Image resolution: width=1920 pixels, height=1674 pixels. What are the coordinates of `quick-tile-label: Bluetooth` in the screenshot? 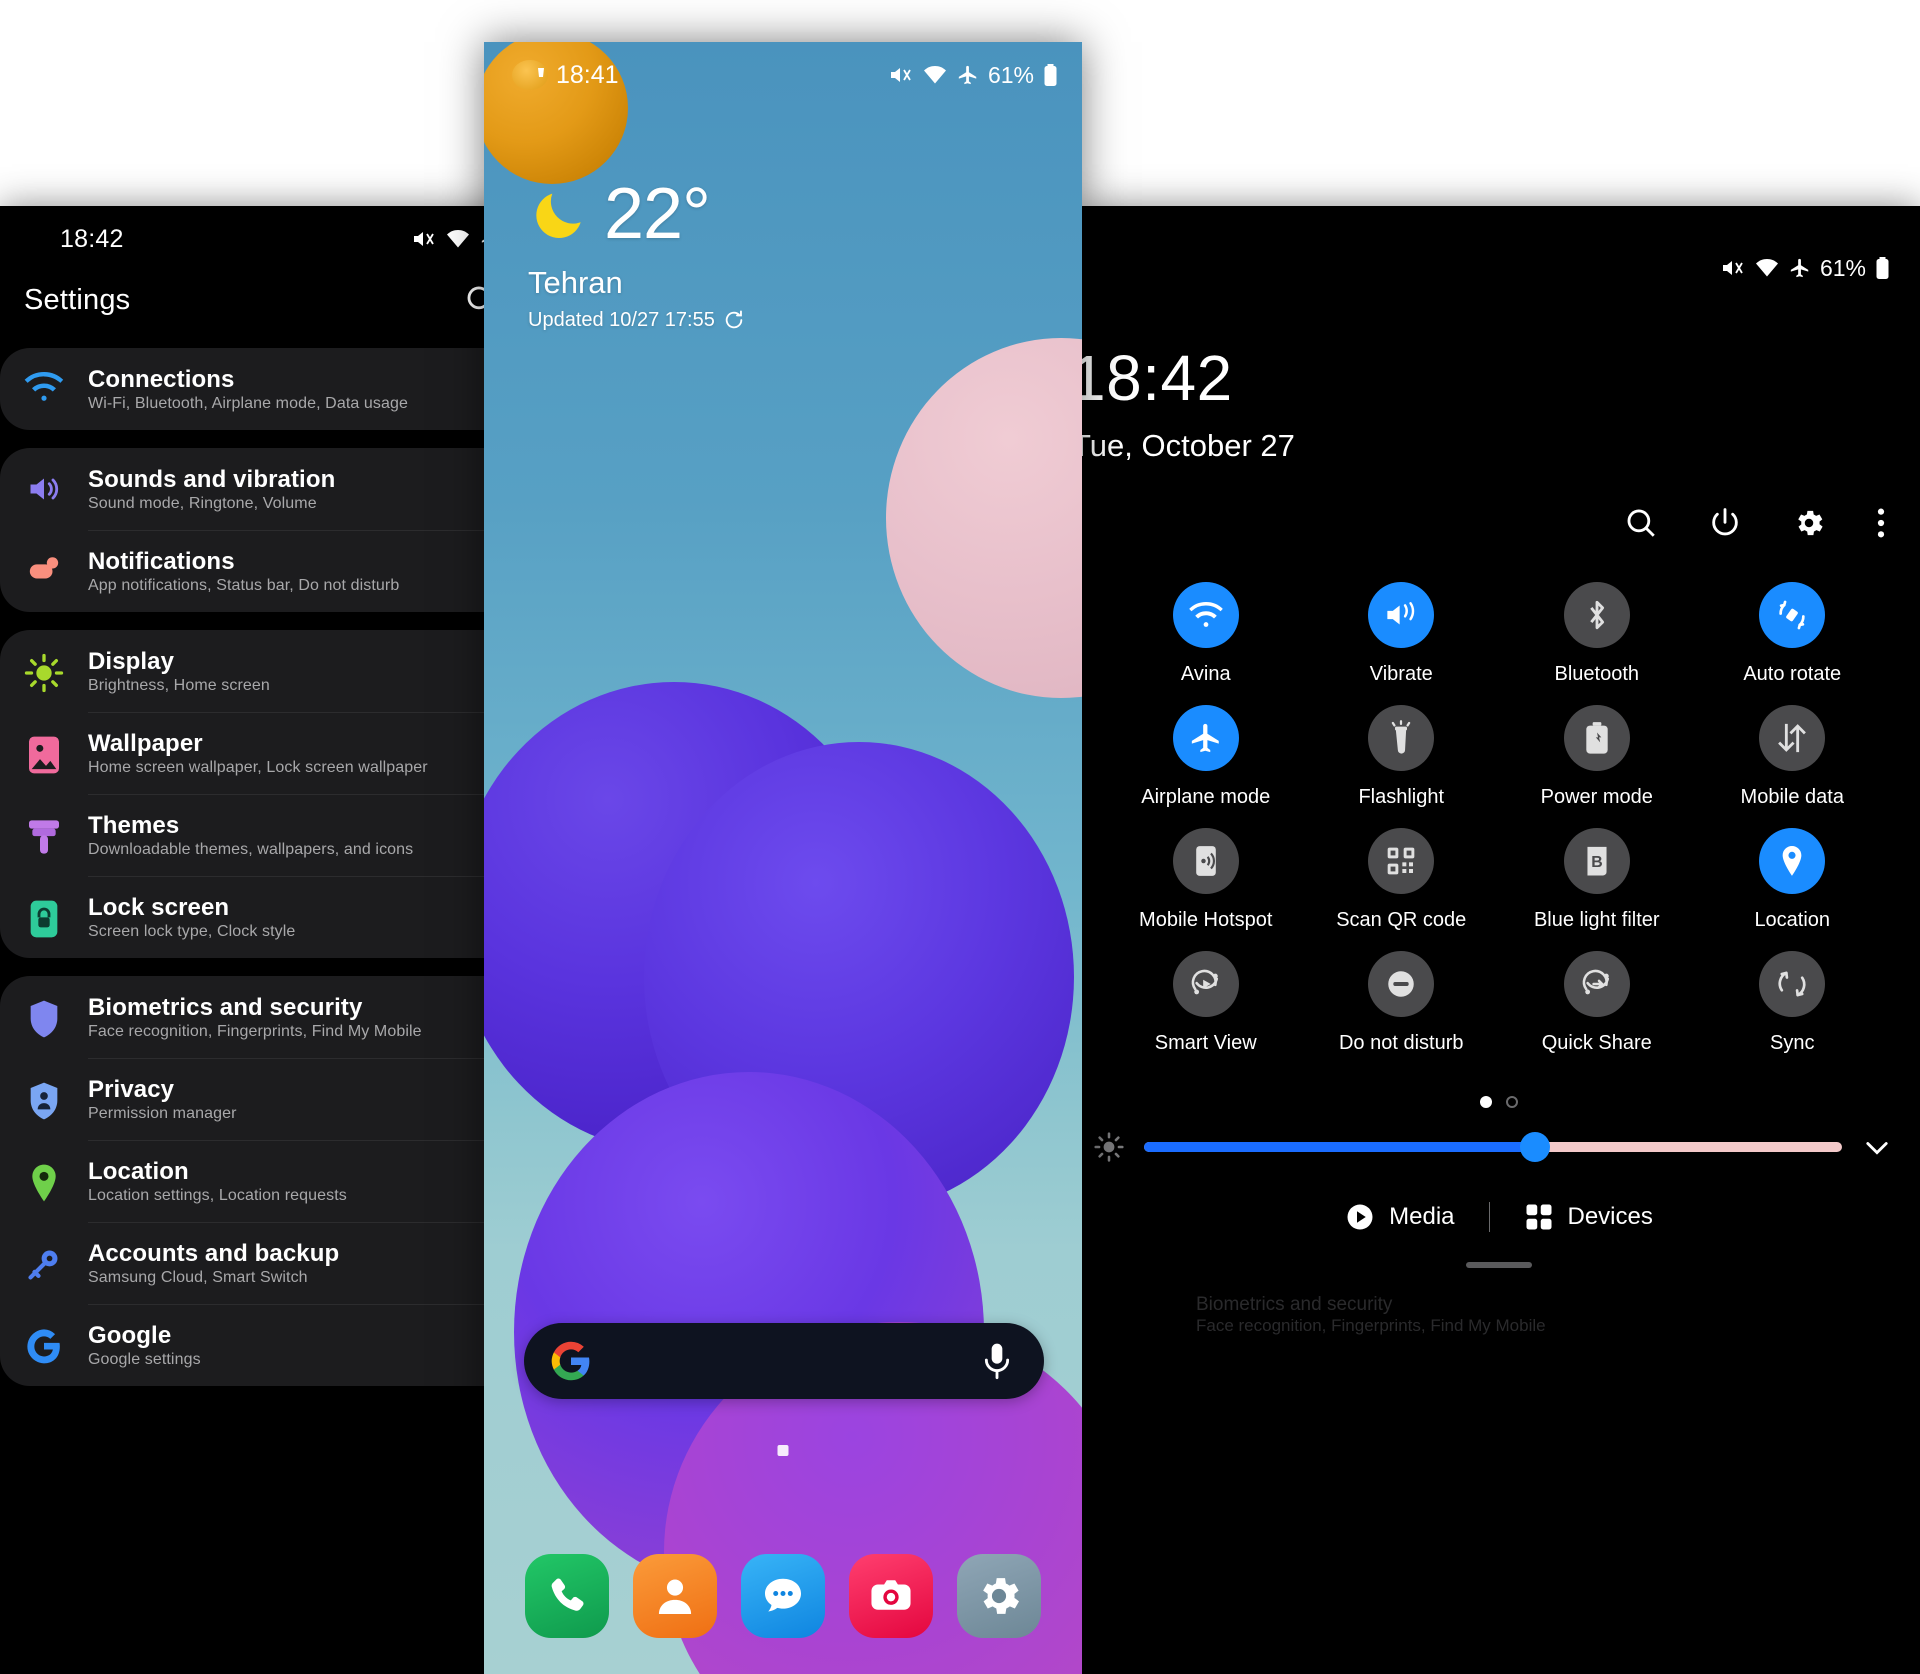 It's located at (1596, 674).